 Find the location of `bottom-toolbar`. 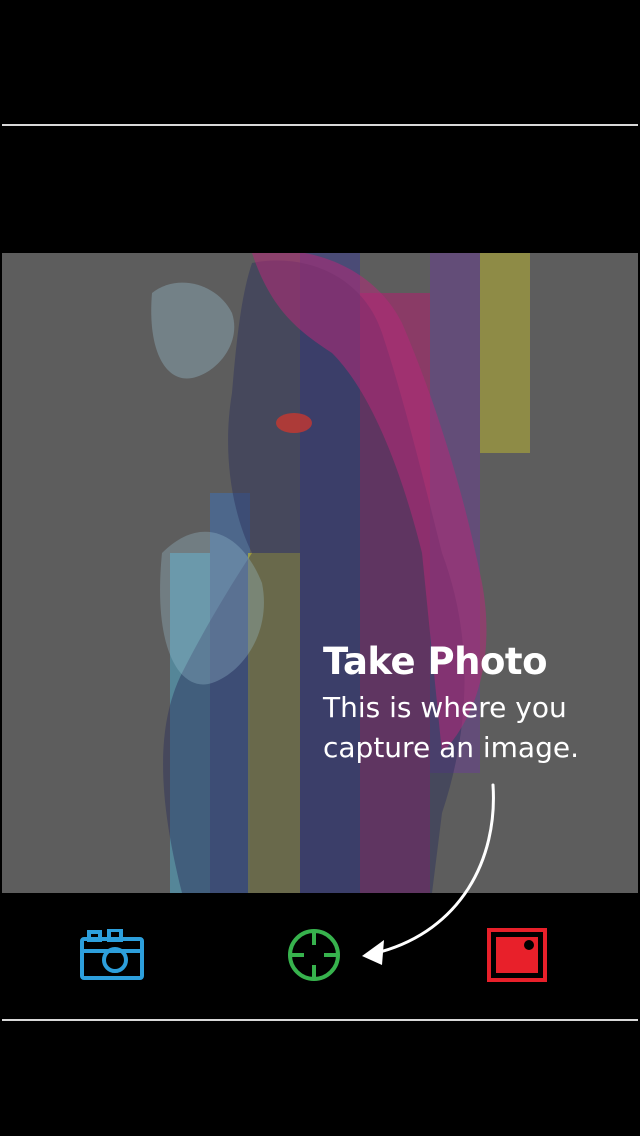

bottom-toolbar is located at coordinates (320, 956).